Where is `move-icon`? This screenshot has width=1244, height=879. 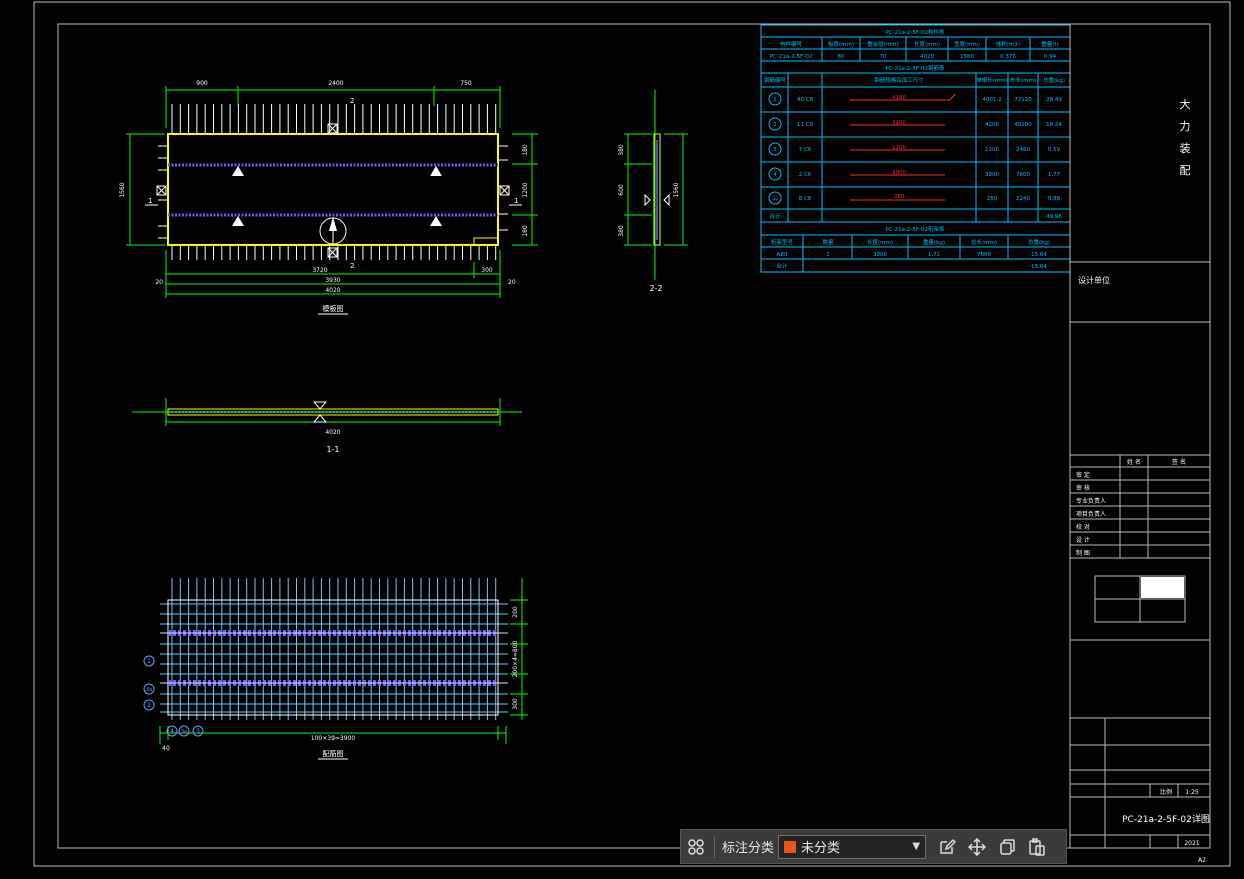
move-icon is located at coordinates (977, 847).